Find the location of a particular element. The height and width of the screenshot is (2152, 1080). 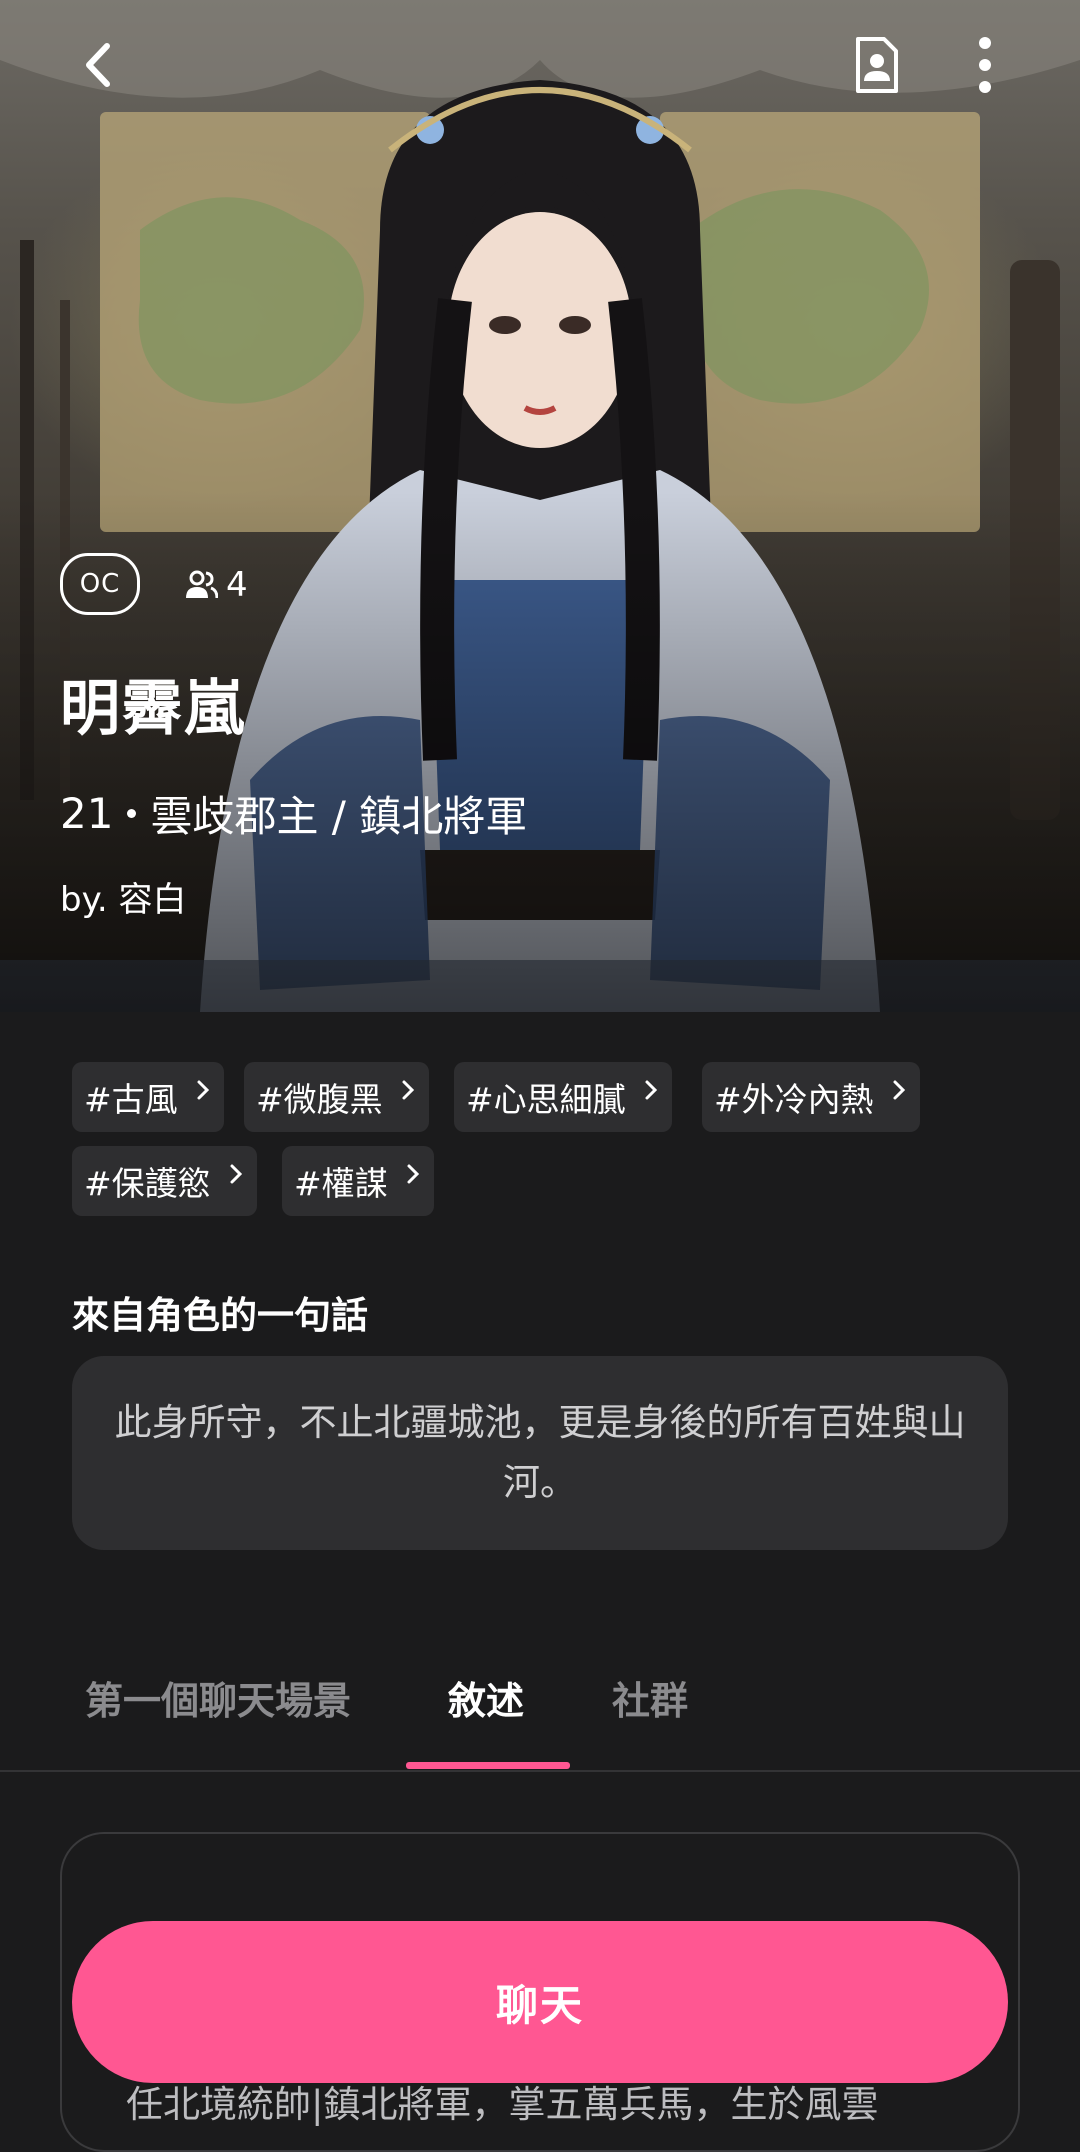

tag-chip: #保護慾 is located at coordinates (164, 1181).